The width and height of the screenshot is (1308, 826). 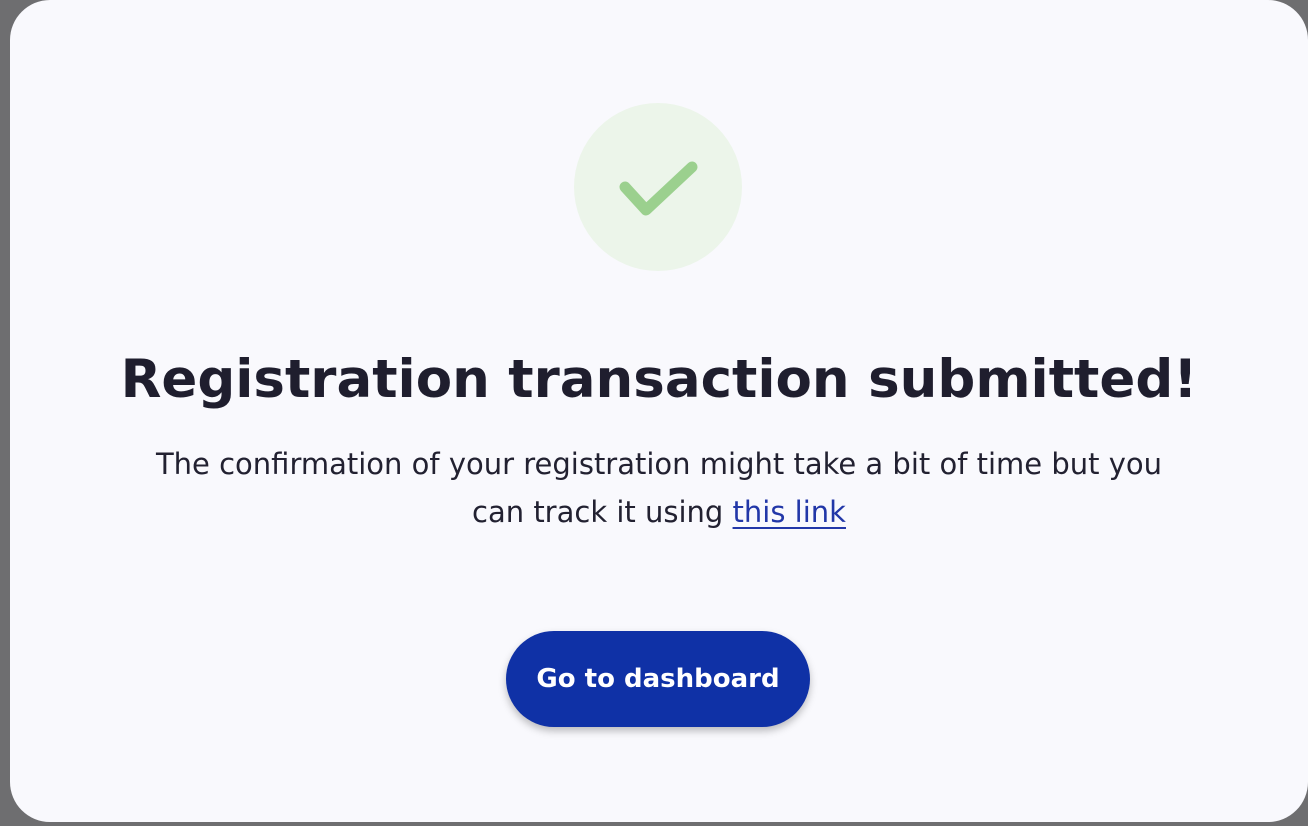 I want to click on page-title: Registration transaction submitted!, so click(x=659, y=379).